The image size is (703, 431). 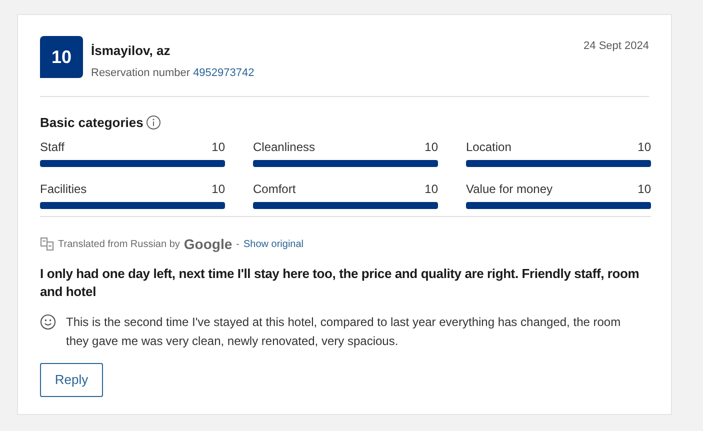 I want to click on category-name: Staff, so click(x=52, y=147).